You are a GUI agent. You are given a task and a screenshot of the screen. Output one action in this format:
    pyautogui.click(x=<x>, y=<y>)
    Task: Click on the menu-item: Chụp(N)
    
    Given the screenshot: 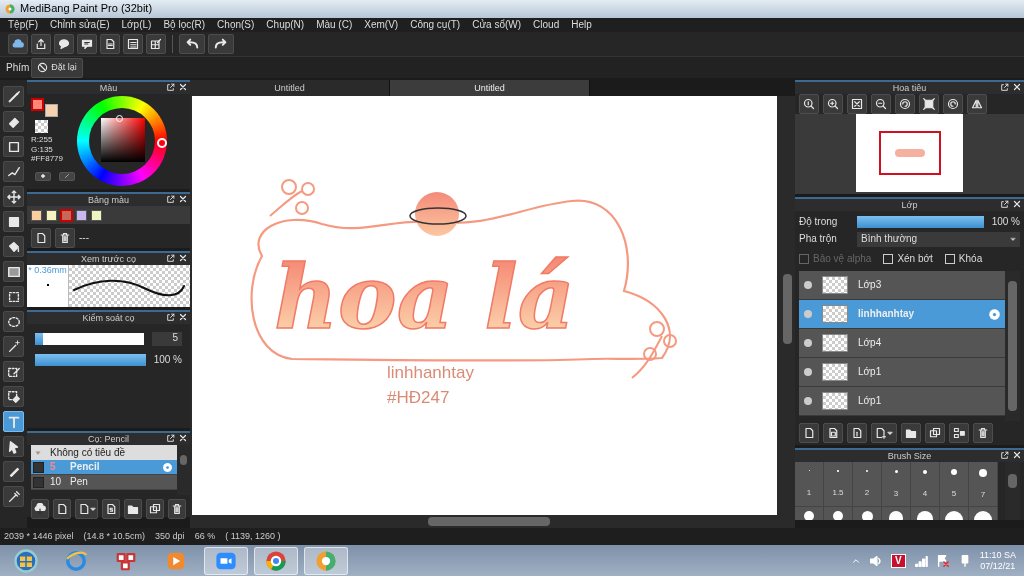 What is the action you would take?
    pyautogui.click(x=285, y=25)
    